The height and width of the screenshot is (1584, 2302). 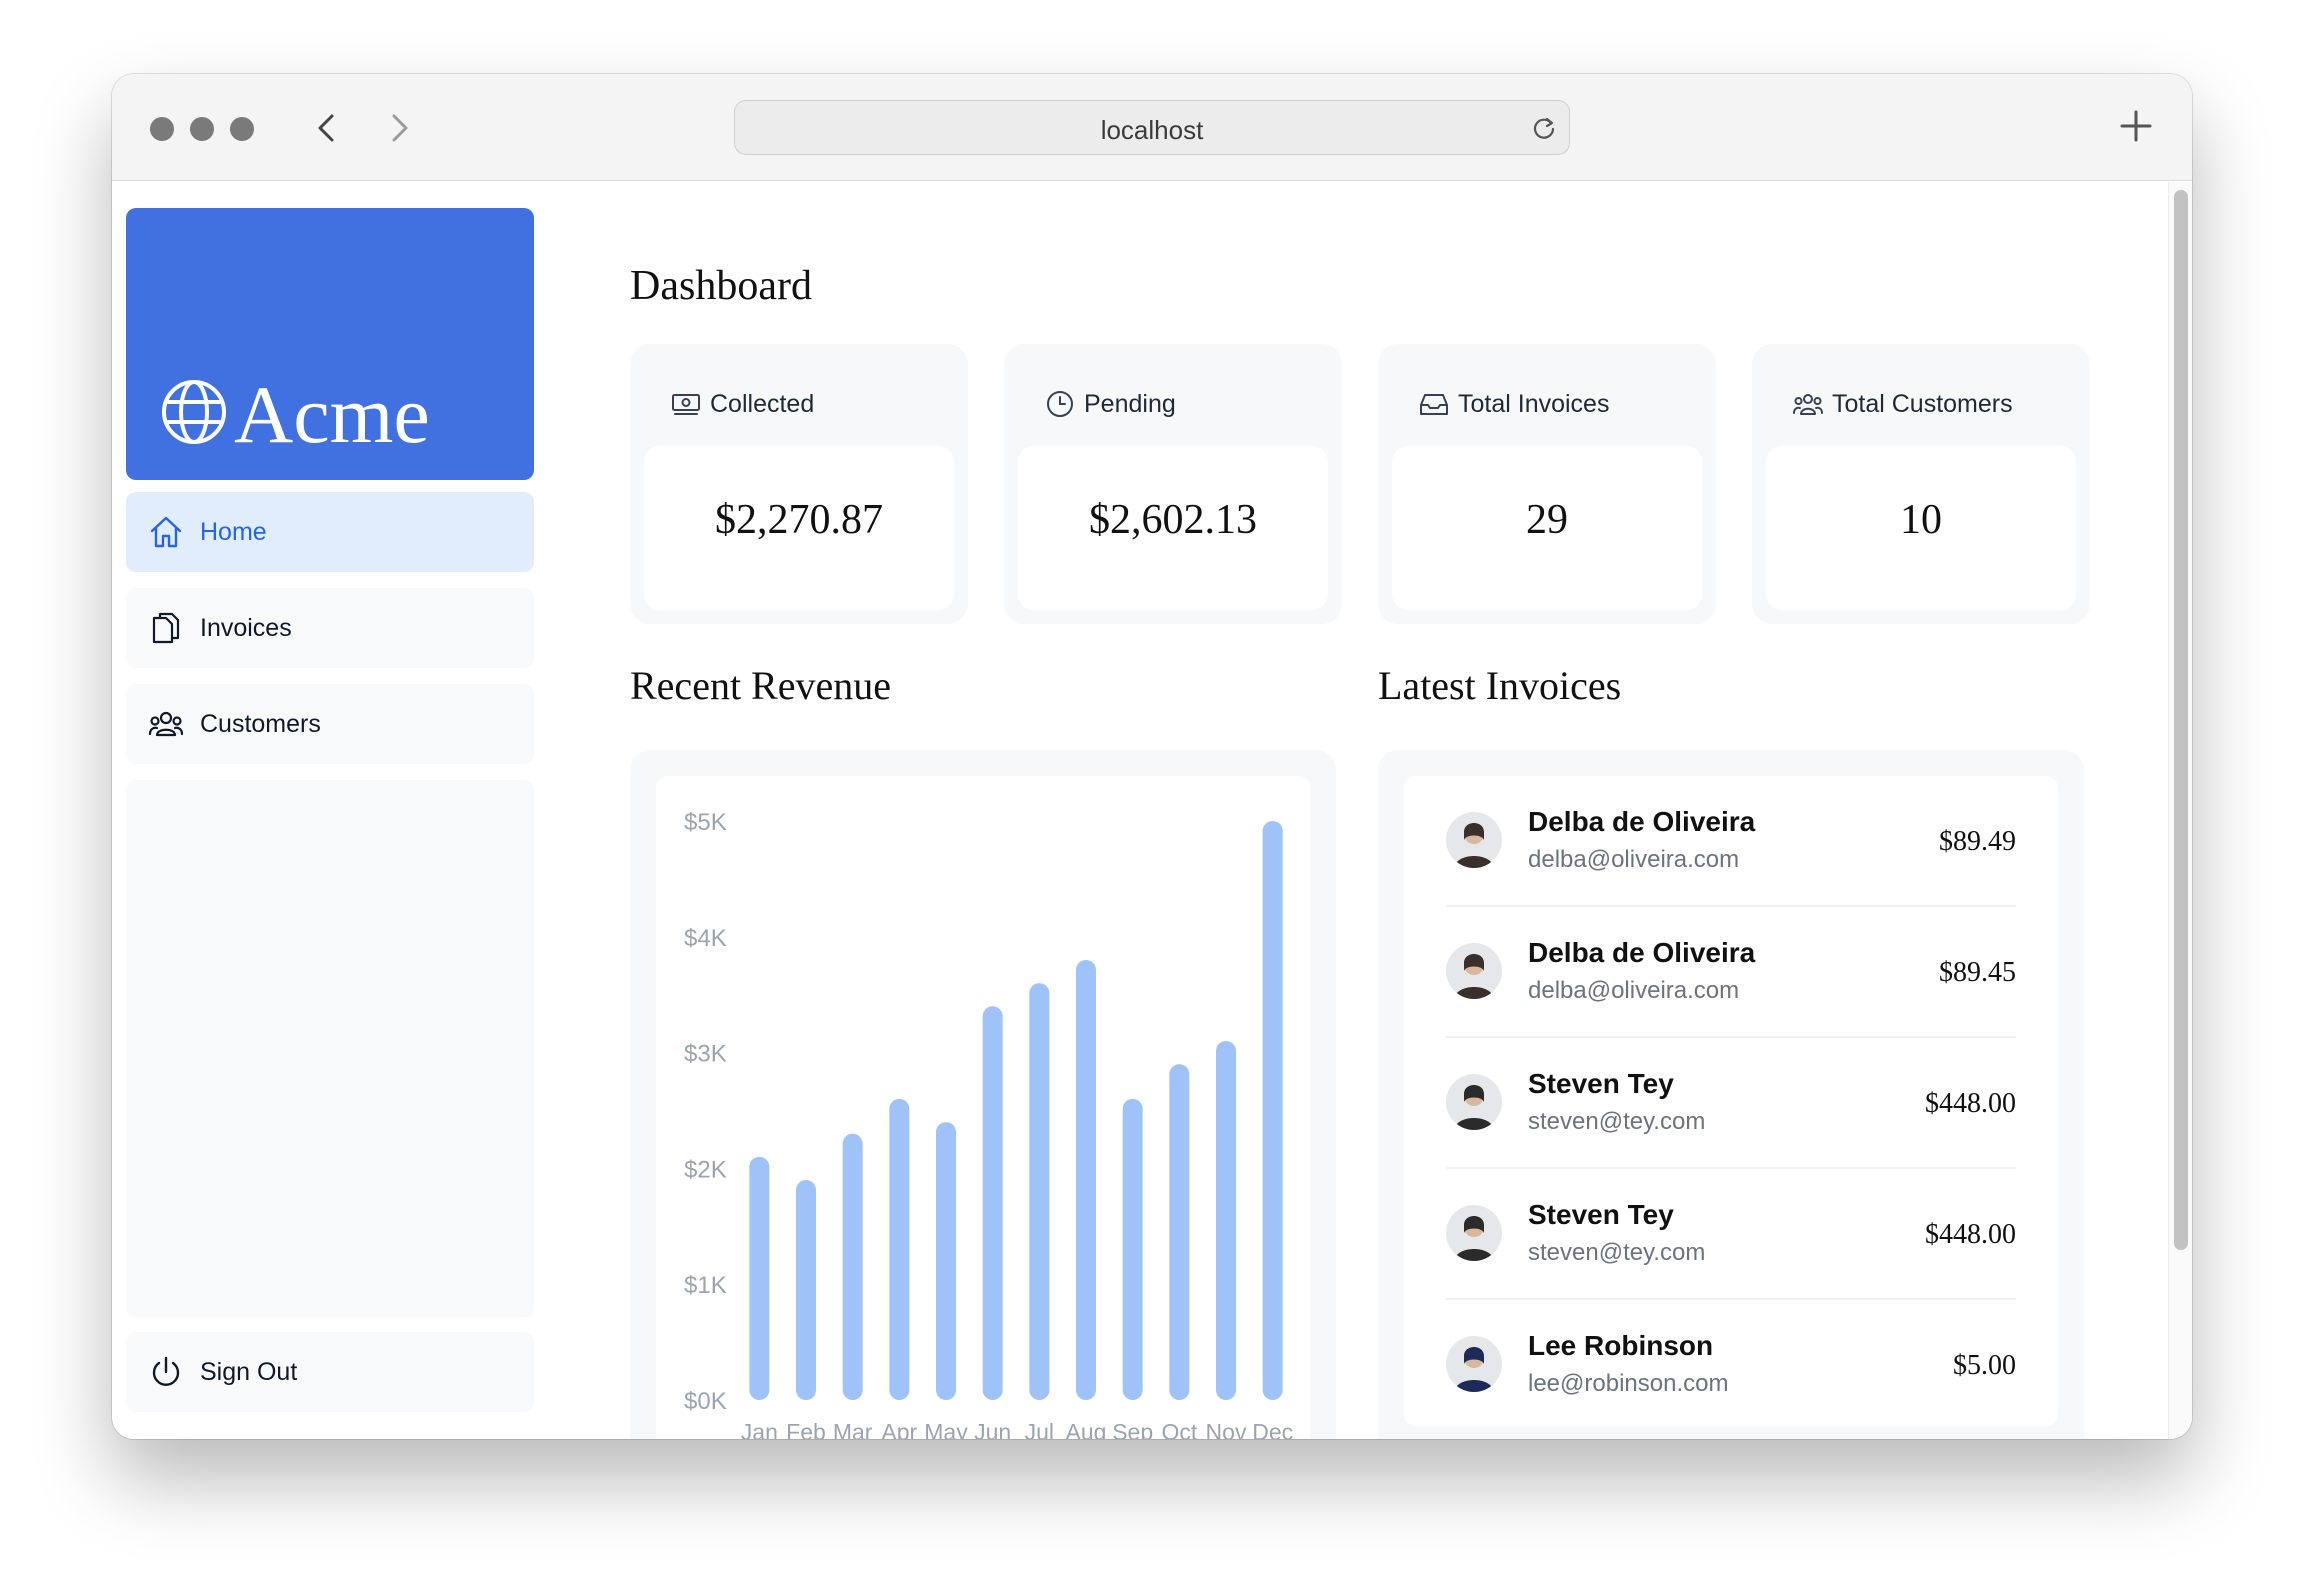 What do you see at coordinates (2136, 126) in the screenshot?
I see `new-tab-plus-icon` at bounding box center [2136, 126].